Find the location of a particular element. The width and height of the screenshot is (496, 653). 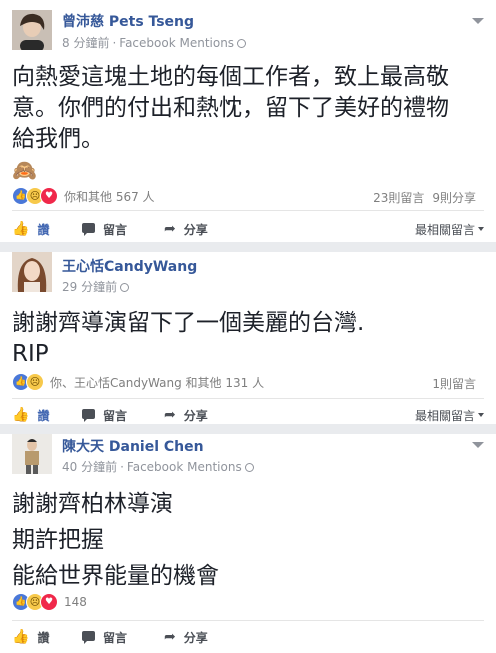

post-time: 29 分鐘前 is located at coordinates (89, 287).